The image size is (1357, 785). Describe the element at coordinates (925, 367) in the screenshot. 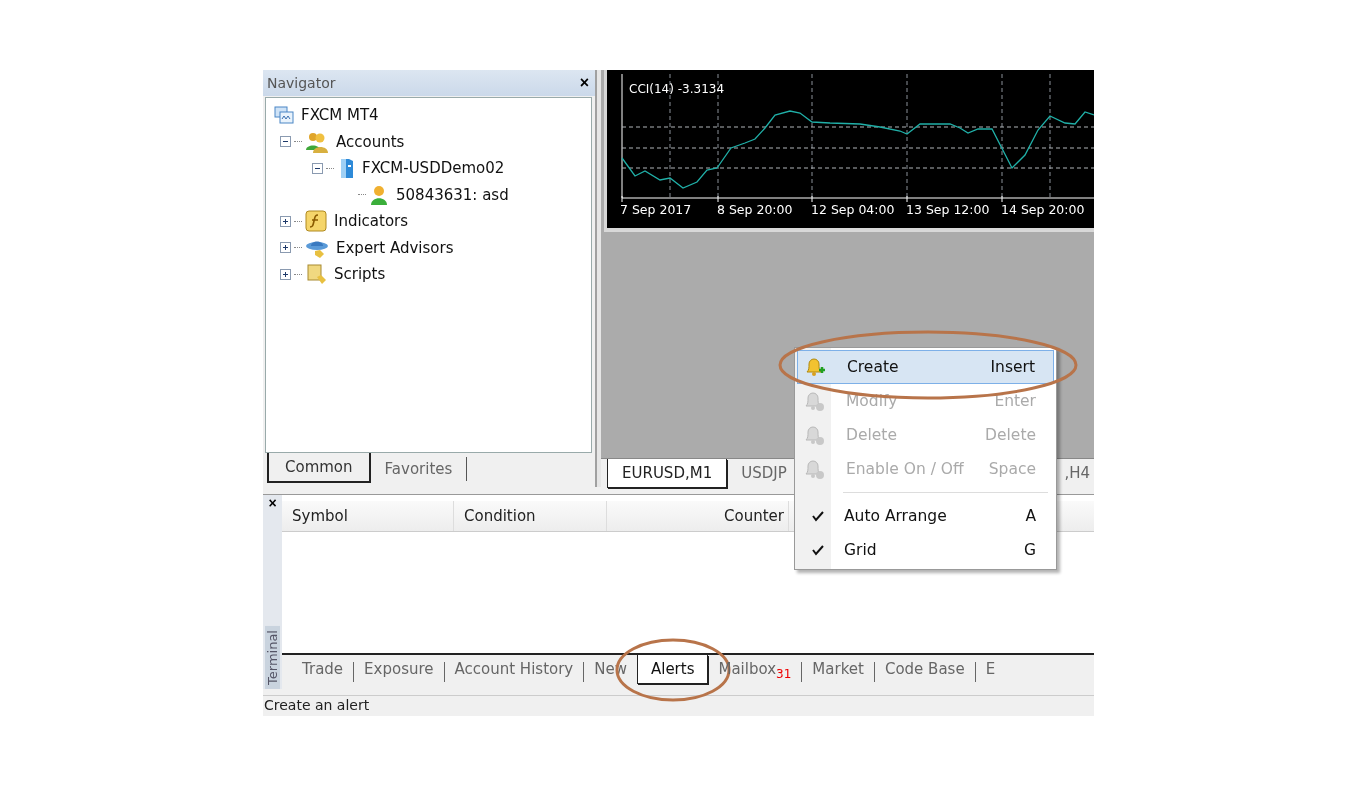

I see `menu-item: Create Insert` at that location.